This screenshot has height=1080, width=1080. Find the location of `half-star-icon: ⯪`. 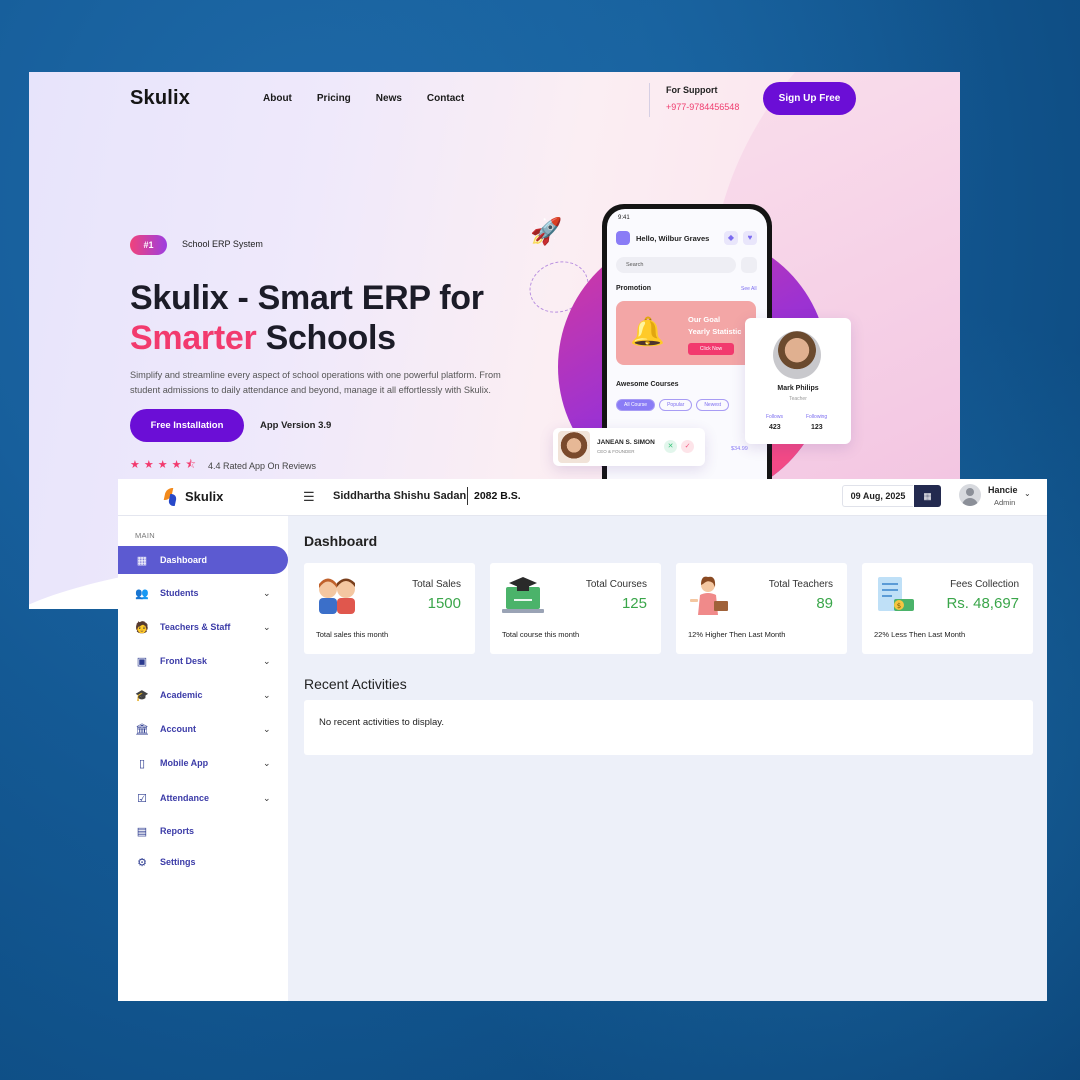

half-star-icon: ⯪ is located at coordinates (190, 465).